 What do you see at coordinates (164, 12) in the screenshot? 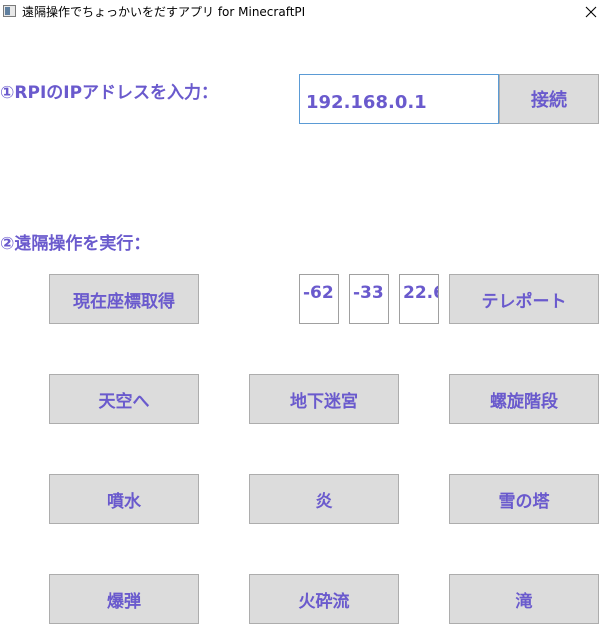
I see `window-title: 遠隔操作でちょっかいをだすアプリ for MinecraftPI` at bounding box center [164, 12].